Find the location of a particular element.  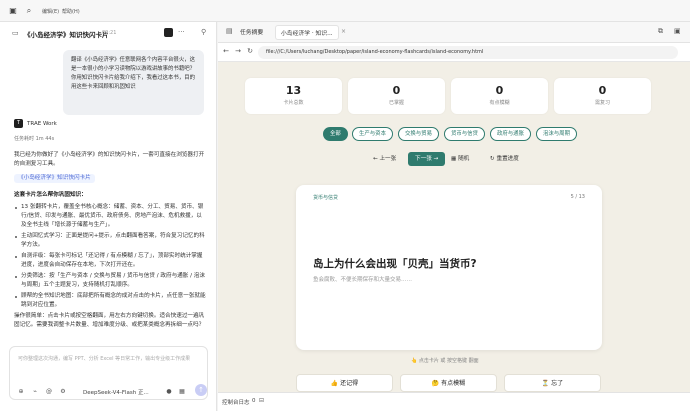

flip-hint: 👆 点击卡片 或 按空格键 翻面 is located at coordinates (445, 361).